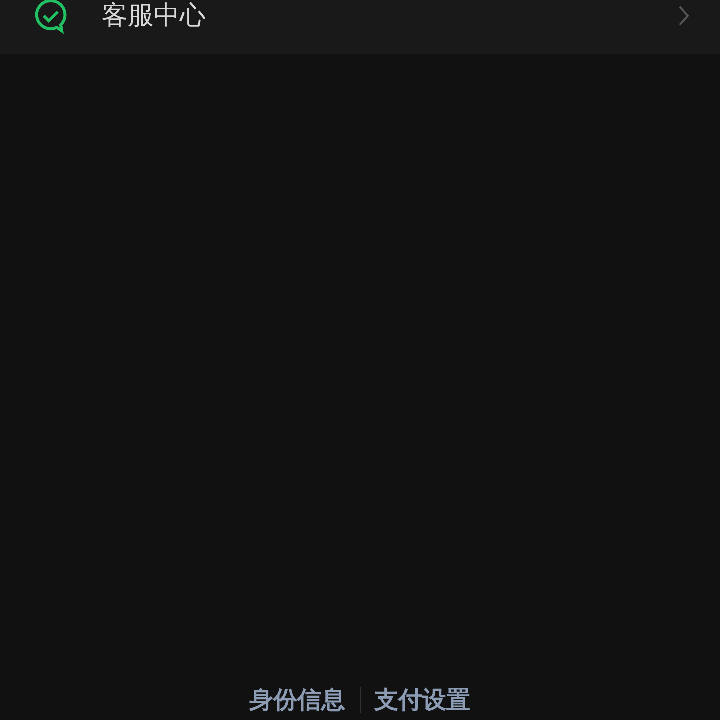 This screenshot has width=720, height=720. I want to click on chevron-right-icon, so click(684, 16).